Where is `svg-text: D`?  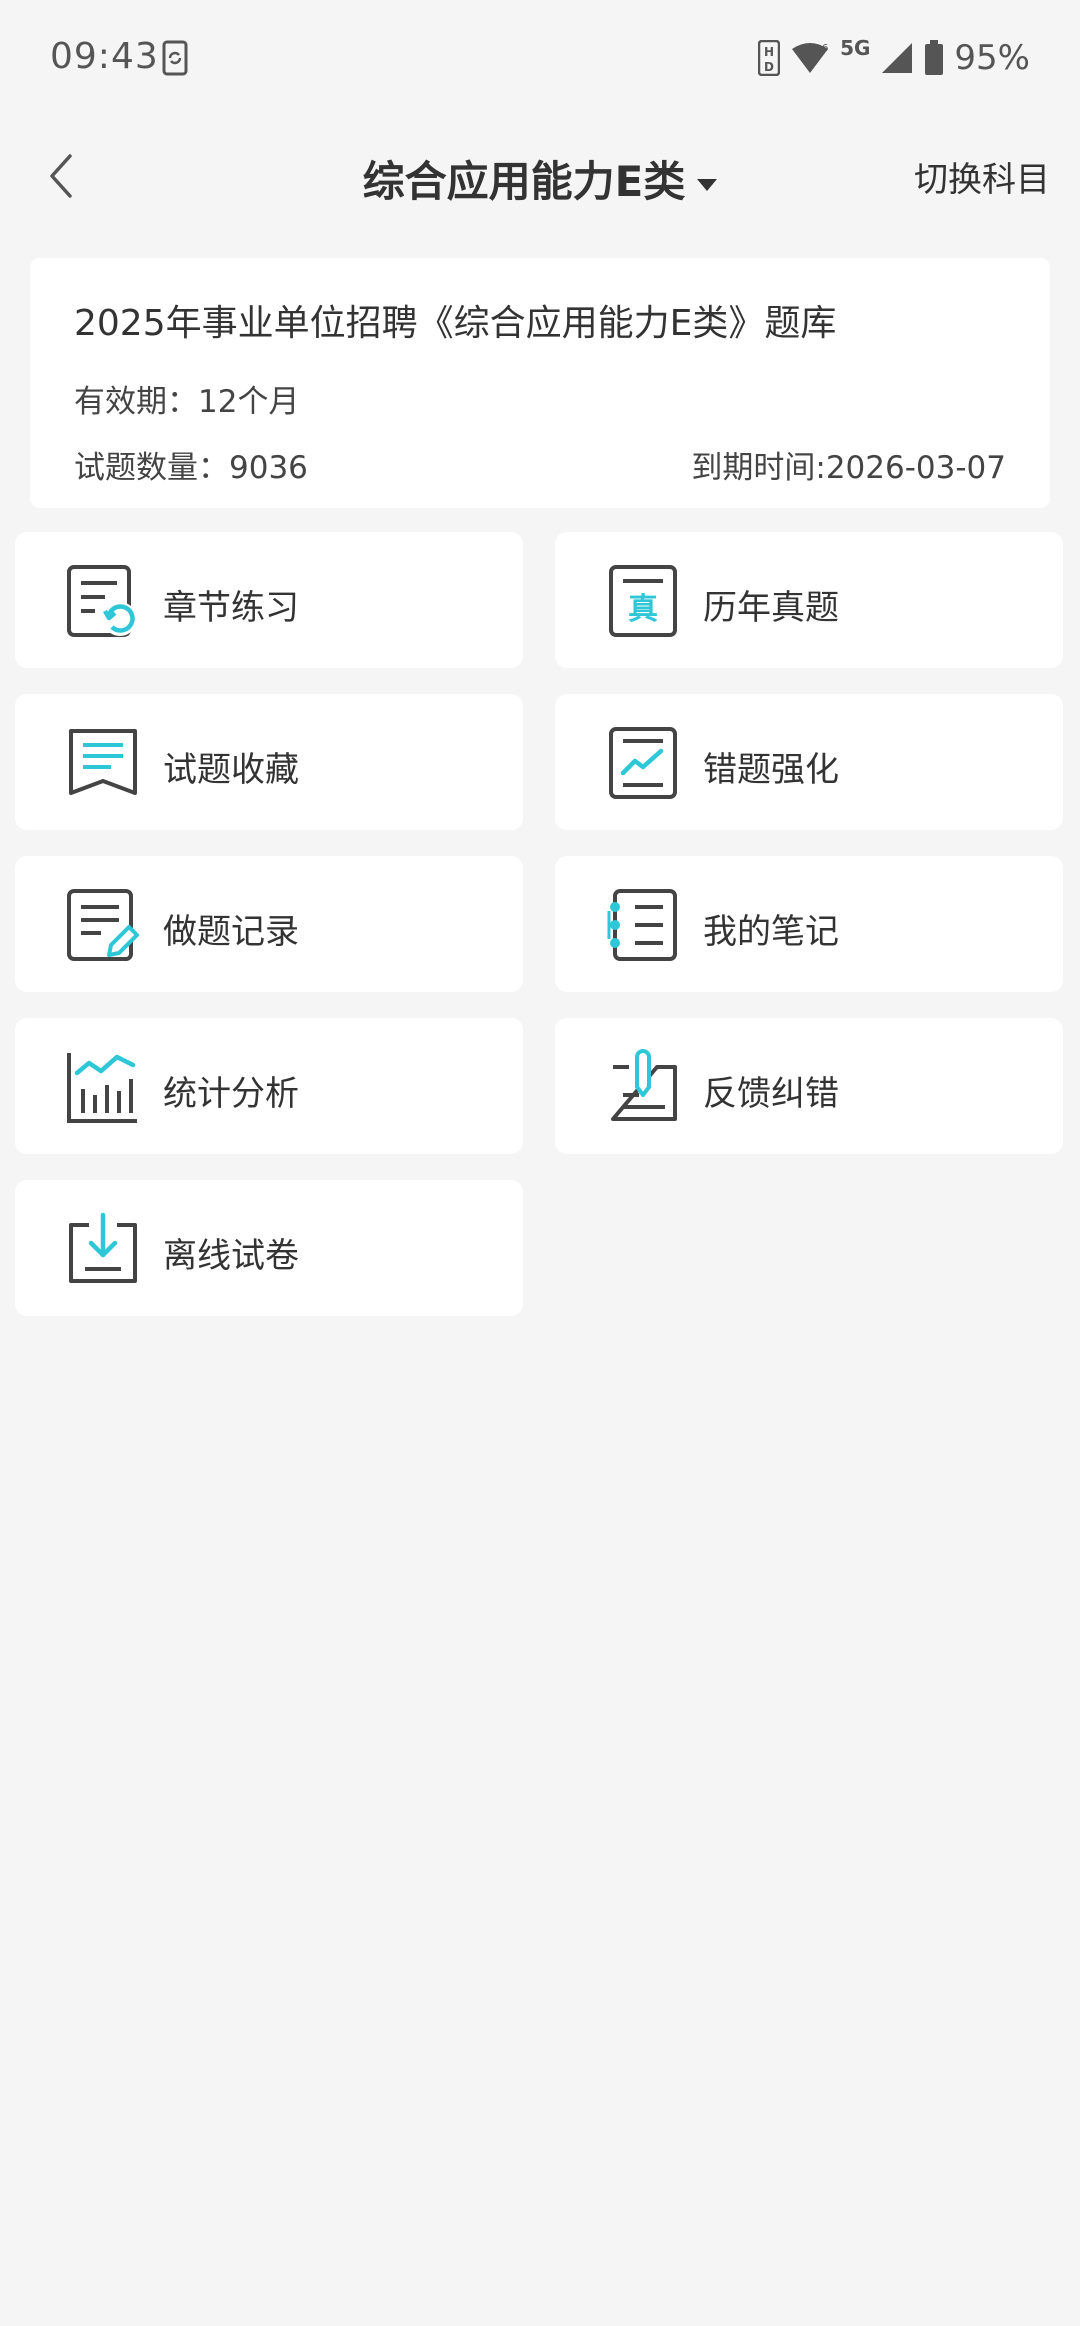 svg-text: D is located at coordinates (769, 67).